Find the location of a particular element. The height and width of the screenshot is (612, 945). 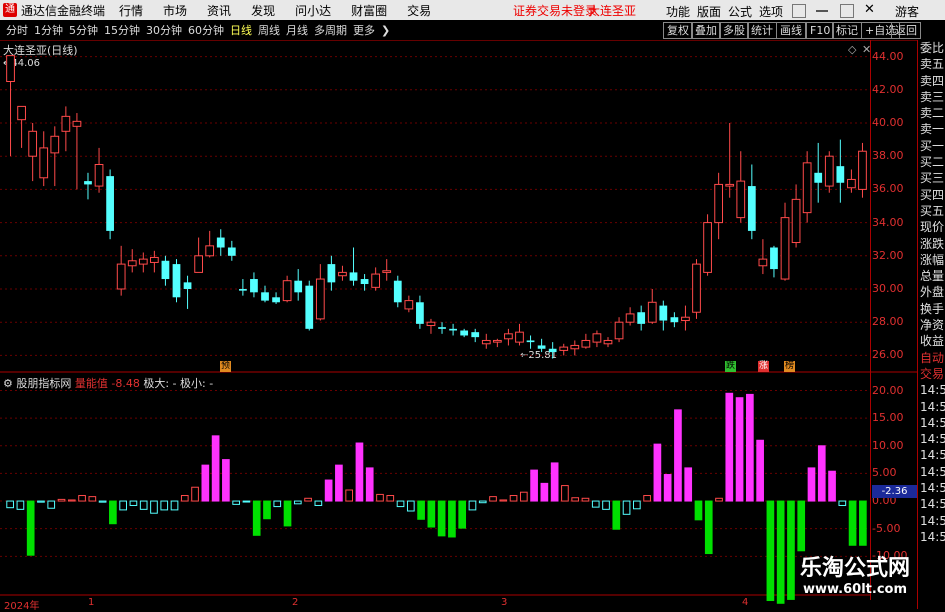

menu-formula: 公式 is located at coordinates (740, 11).